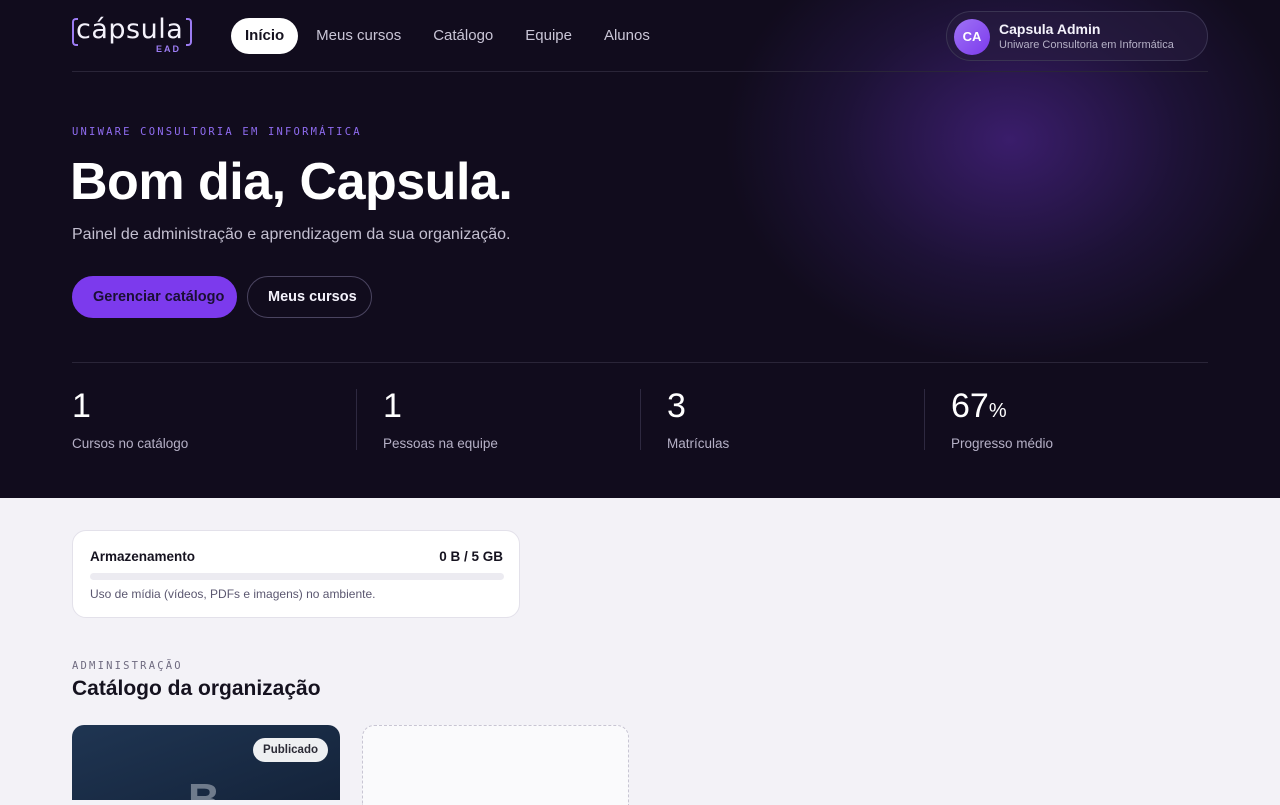 The height and width of the screenshot is (805, 1280). I want to click on storage-progress-bar, so click(297, 576).